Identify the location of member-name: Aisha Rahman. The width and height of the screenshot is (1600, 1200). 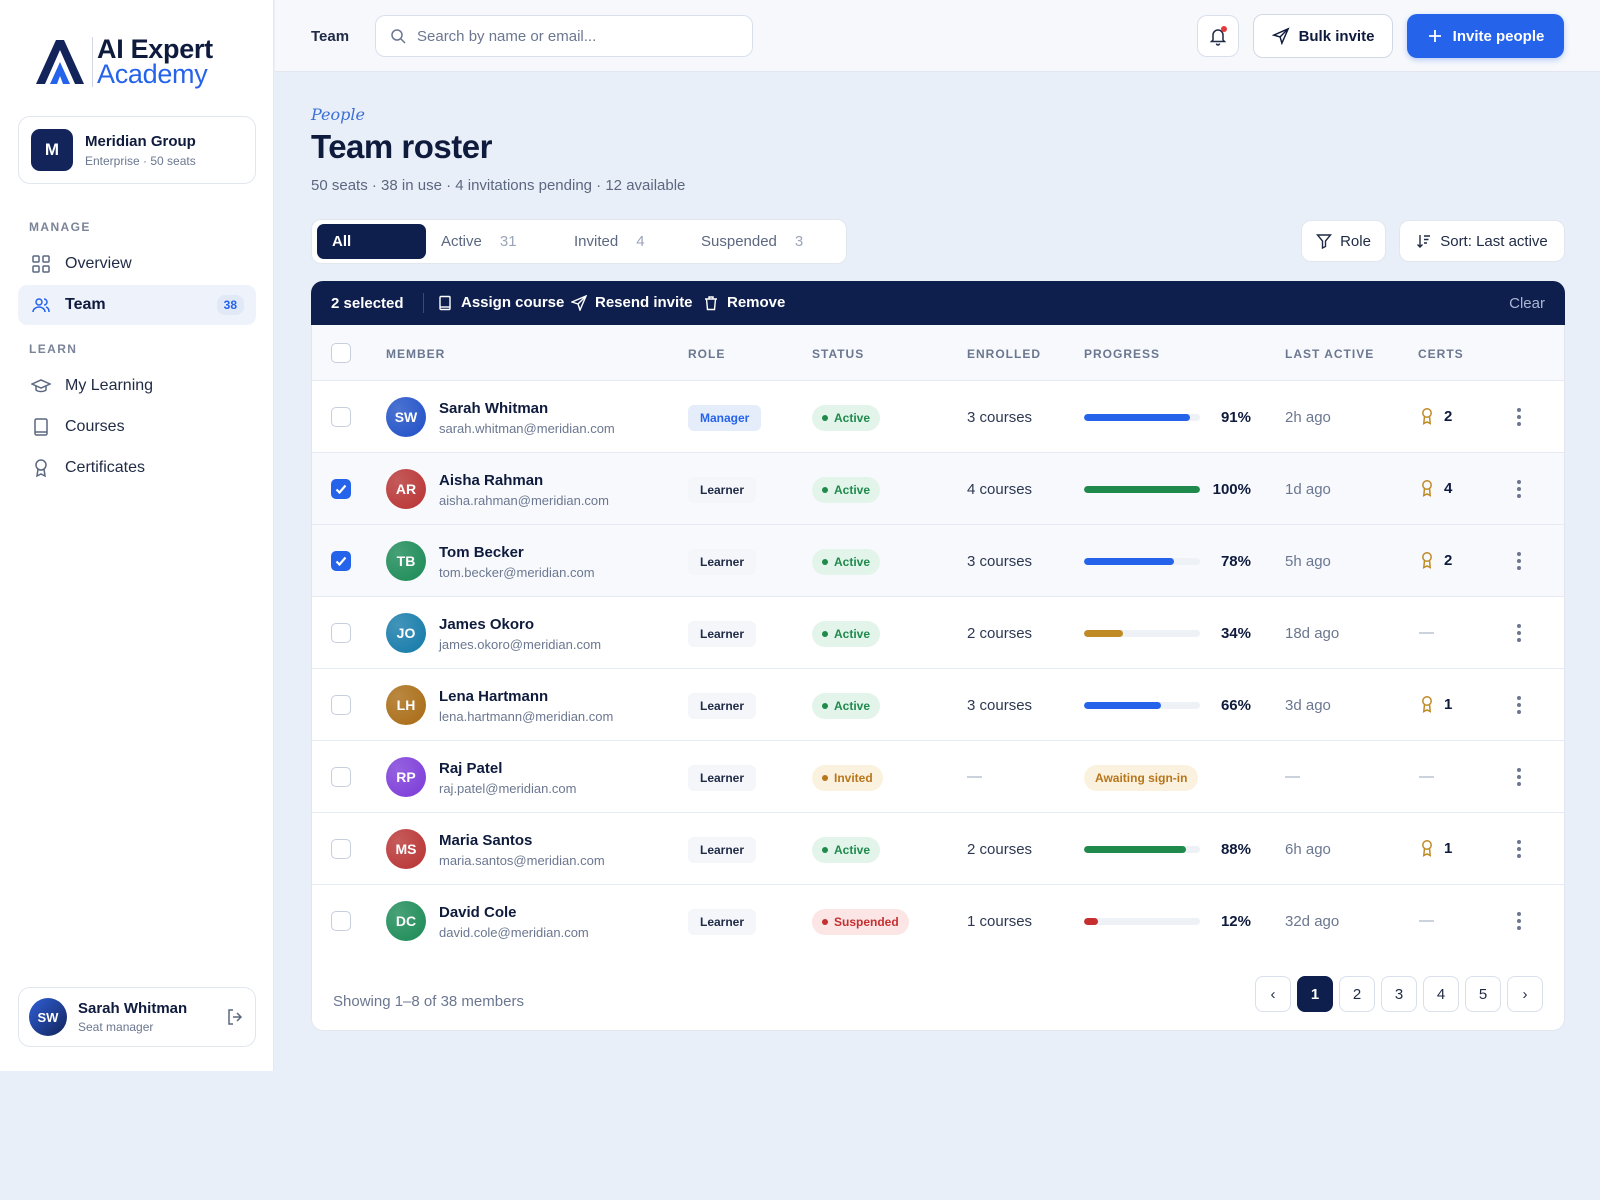
(491, 480).